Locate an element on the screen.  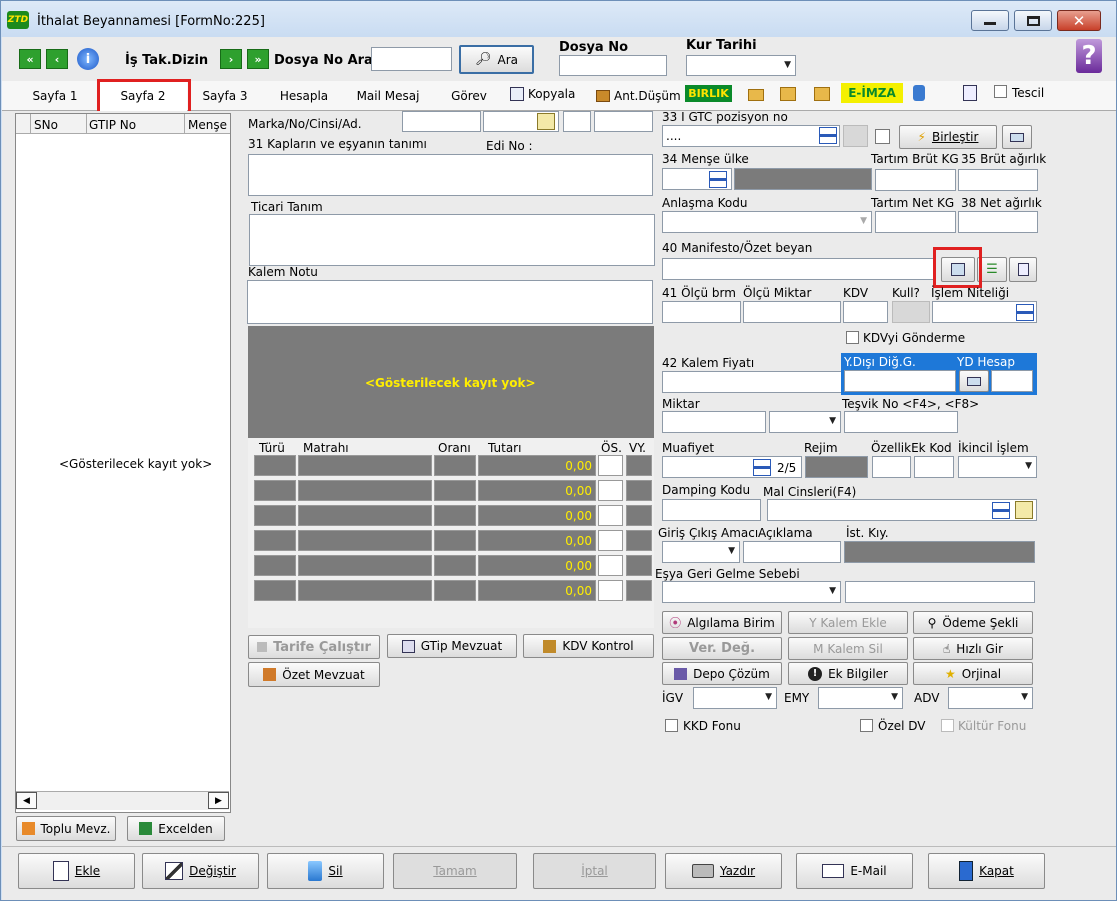
miktar-unit-dropdown is located at coordinates (805, 422).